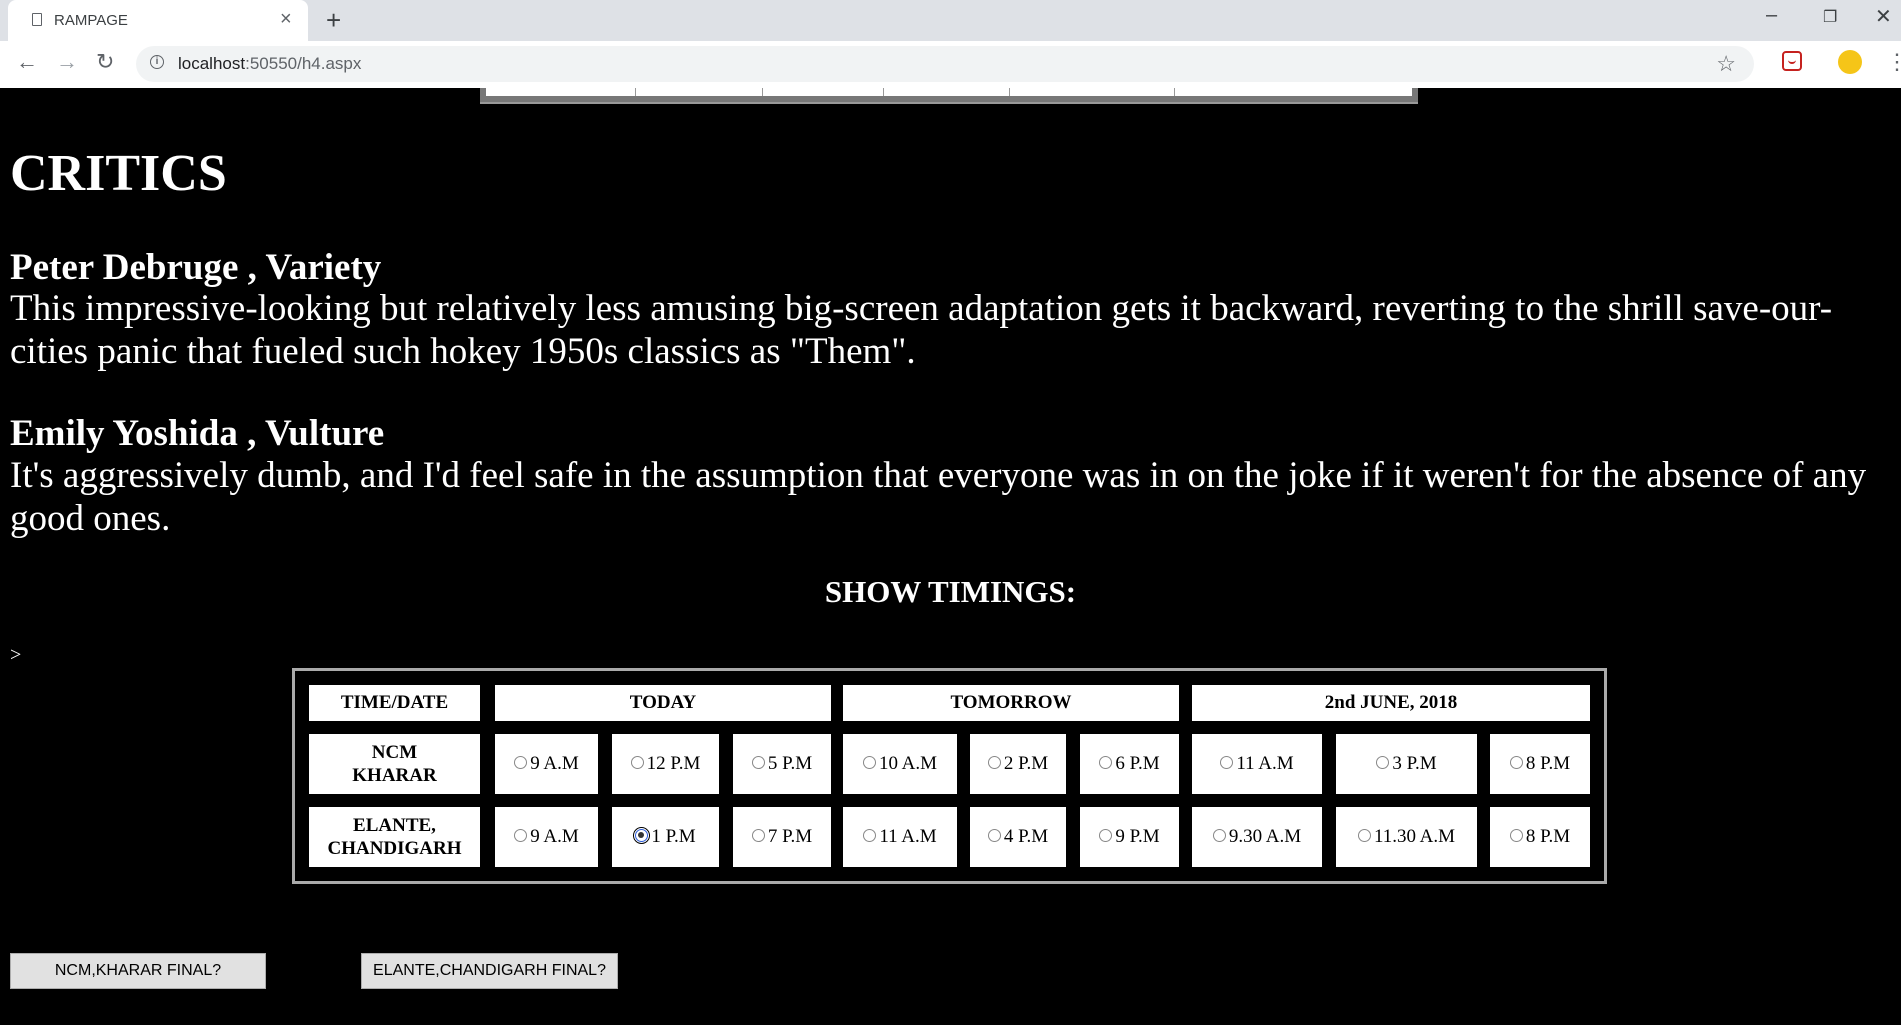 Image resolution: width=1901 pixels, height=1025 pixels. I want to click on header-tomorrow: TOMORROW, so click(1011, 703).